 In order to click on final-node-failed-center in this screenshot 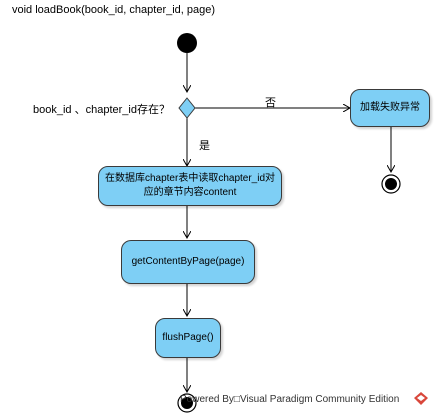, I will do `click(391, 184)`.